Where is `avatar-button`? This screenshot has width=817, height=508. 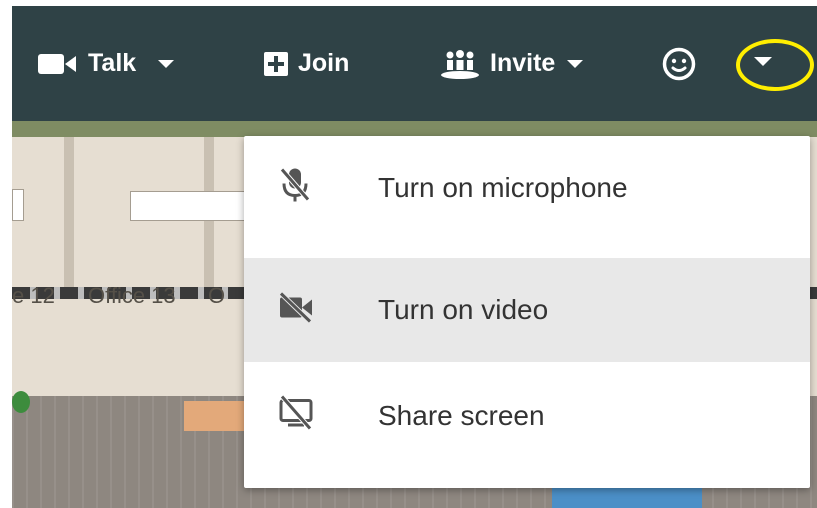
avatar-button is located at coordinates (679, 63).